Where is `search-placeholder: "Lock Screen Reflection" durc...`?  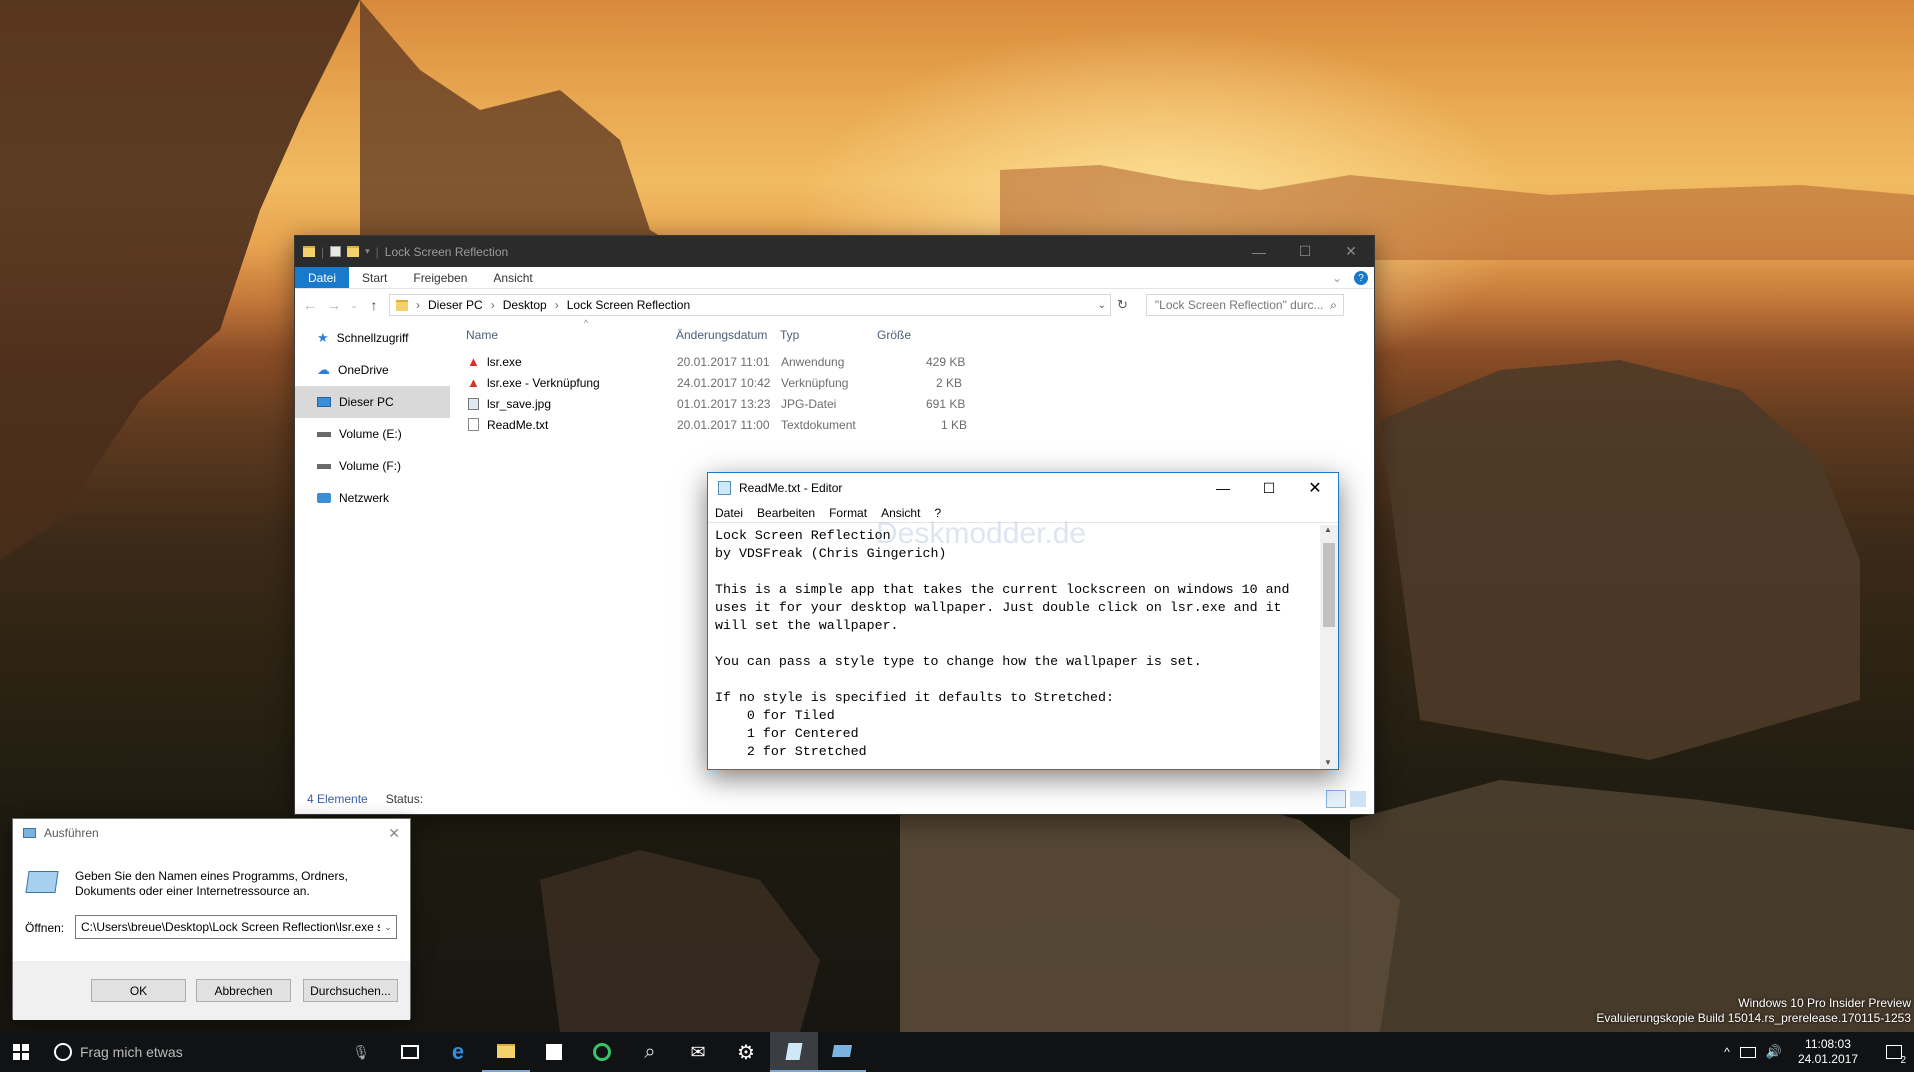
search-placeholder: "Lock Screen Reflection" durc... is located at coordinates (1239, 305).